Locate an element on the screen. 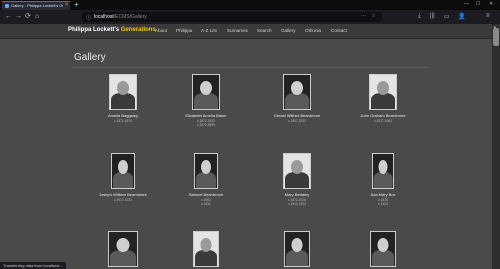 This screenshot has width=500, height=269. person-name-link: John Graham Beardmore is located at coordinates (383, 115).